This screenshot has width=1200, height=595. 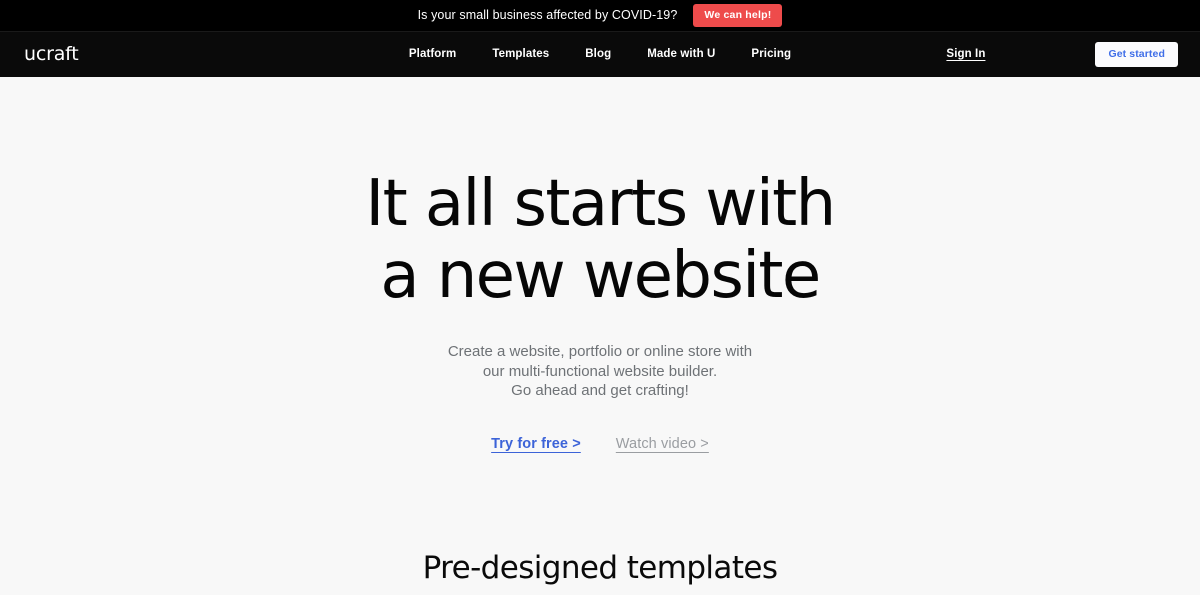 I want to click on hero-title-line-1: It all starts with, so click(x=600, y=204).